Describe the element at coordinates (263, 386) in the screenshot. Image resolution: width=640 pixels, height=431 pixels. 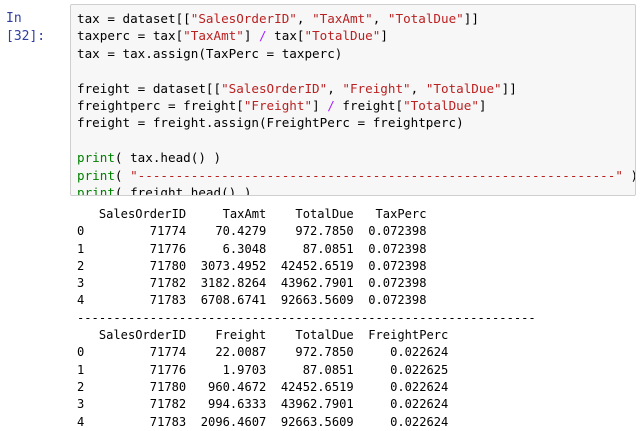
I see `output-line: 2 71780 960.4672 42452.6519 0.022624` at that location.